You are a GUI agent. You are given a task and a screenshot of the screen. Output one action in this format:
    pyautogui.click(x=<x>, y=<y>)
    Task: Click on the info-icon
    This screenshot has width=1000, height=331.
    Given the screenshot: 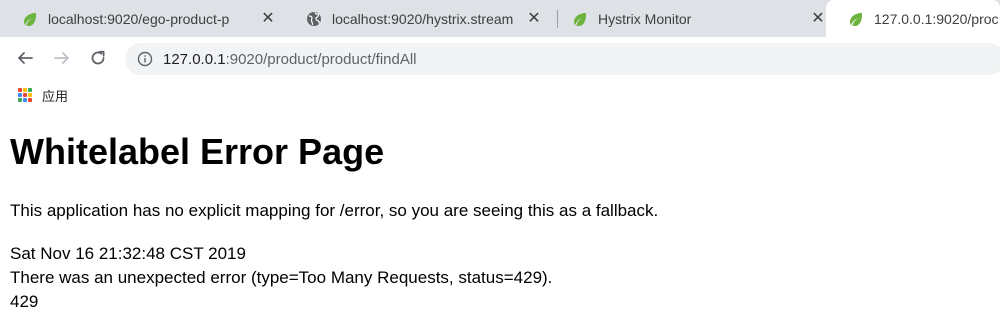 What is the action you would take?
    pyautogui.click(x=145, y=59)
    